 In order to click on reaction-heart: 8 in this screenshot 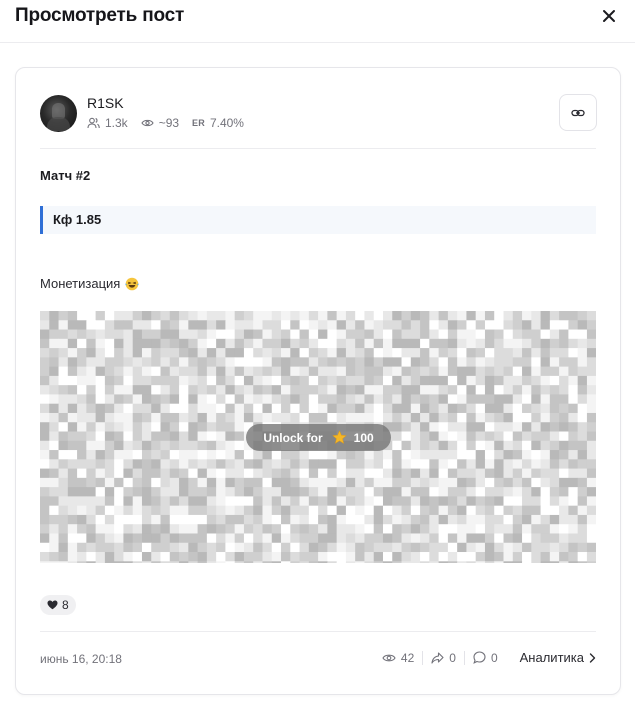, I will do `click(58, 605)`.